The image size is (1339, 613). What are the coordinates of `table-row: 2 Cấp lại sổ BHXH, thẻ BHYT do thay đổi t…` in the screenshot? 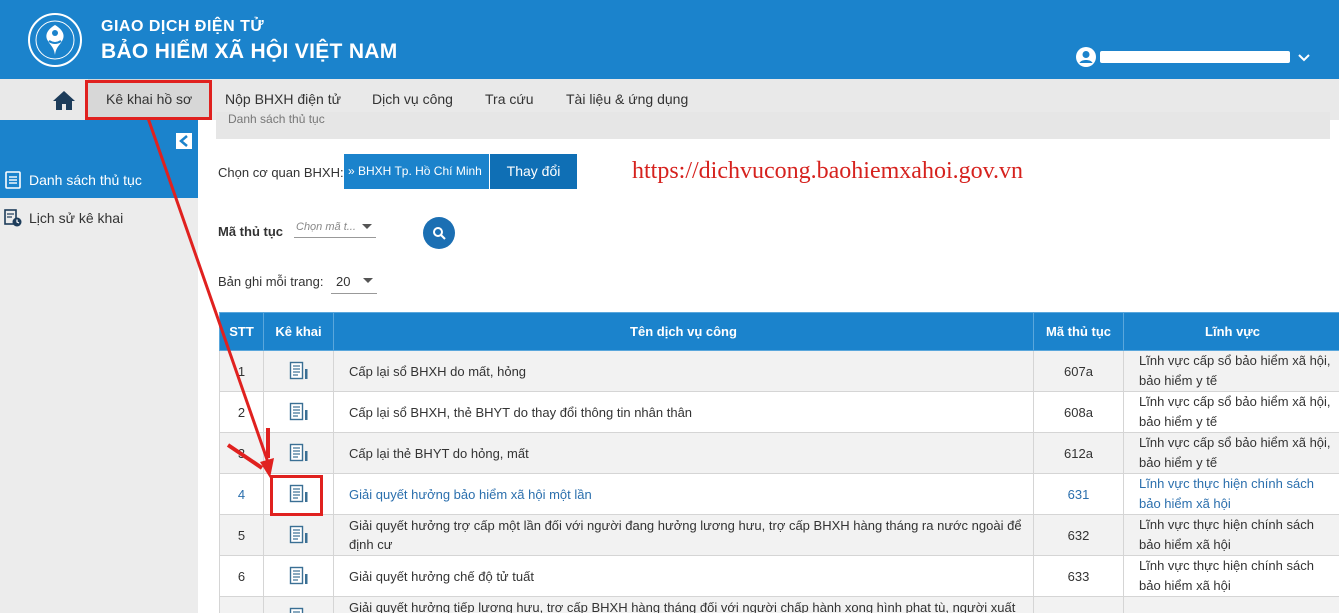 It's located at (779, 412).